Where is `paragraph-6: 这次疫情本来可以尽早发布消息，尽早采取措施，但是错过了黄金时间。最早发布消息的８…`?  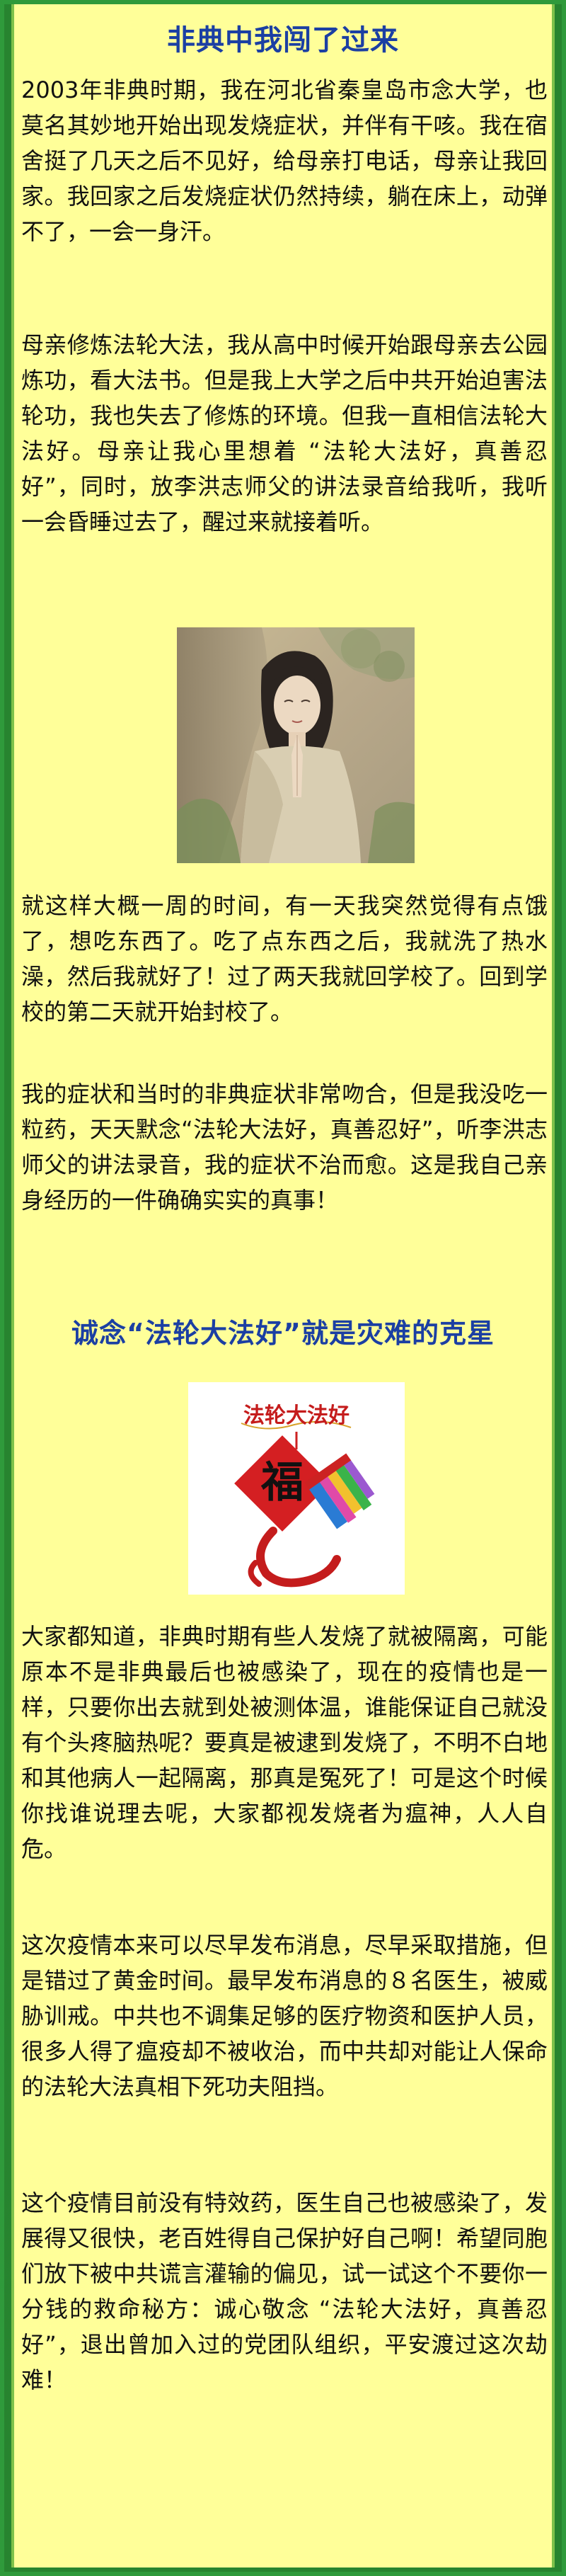 paragraph-6: 这次疫情本来可以尽早发布消息，尽早采取措施，但是错过了黄金时间。最早发布消息的８… is located at coordinates (284, 2016).